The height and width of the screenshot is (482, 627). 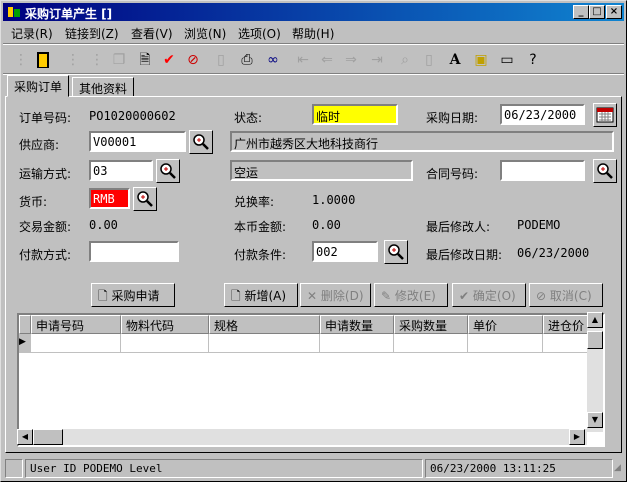 What do you see at coordinates (45, 255) in the screenshot?
I see `payment-method-label: 付款方式:` at bounding box center [45, 255].